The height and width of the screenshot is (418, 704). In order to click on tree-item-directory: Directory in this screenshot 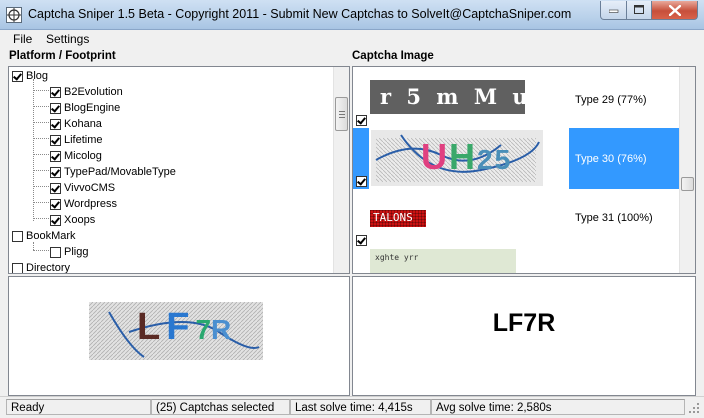, I will do `click(41, 267)`.